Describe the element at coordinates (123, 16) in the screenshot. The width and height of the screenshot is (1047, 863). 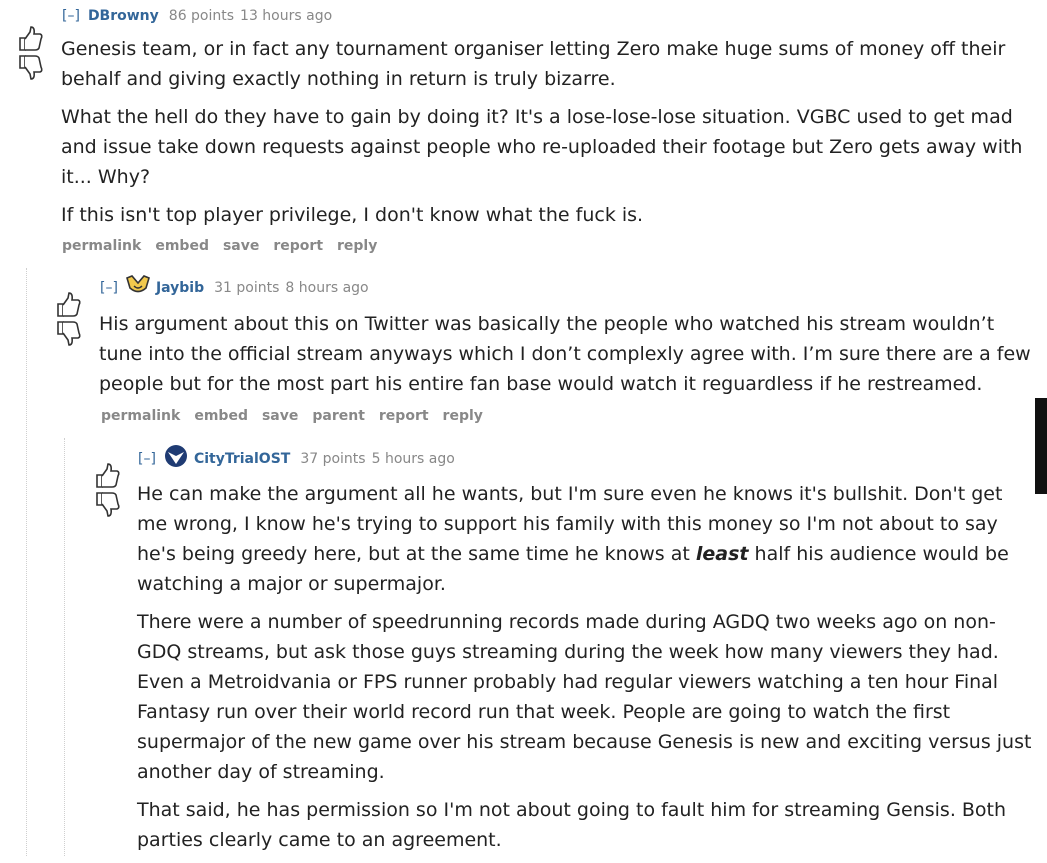
I see `author-link: DBrowny` at that location.